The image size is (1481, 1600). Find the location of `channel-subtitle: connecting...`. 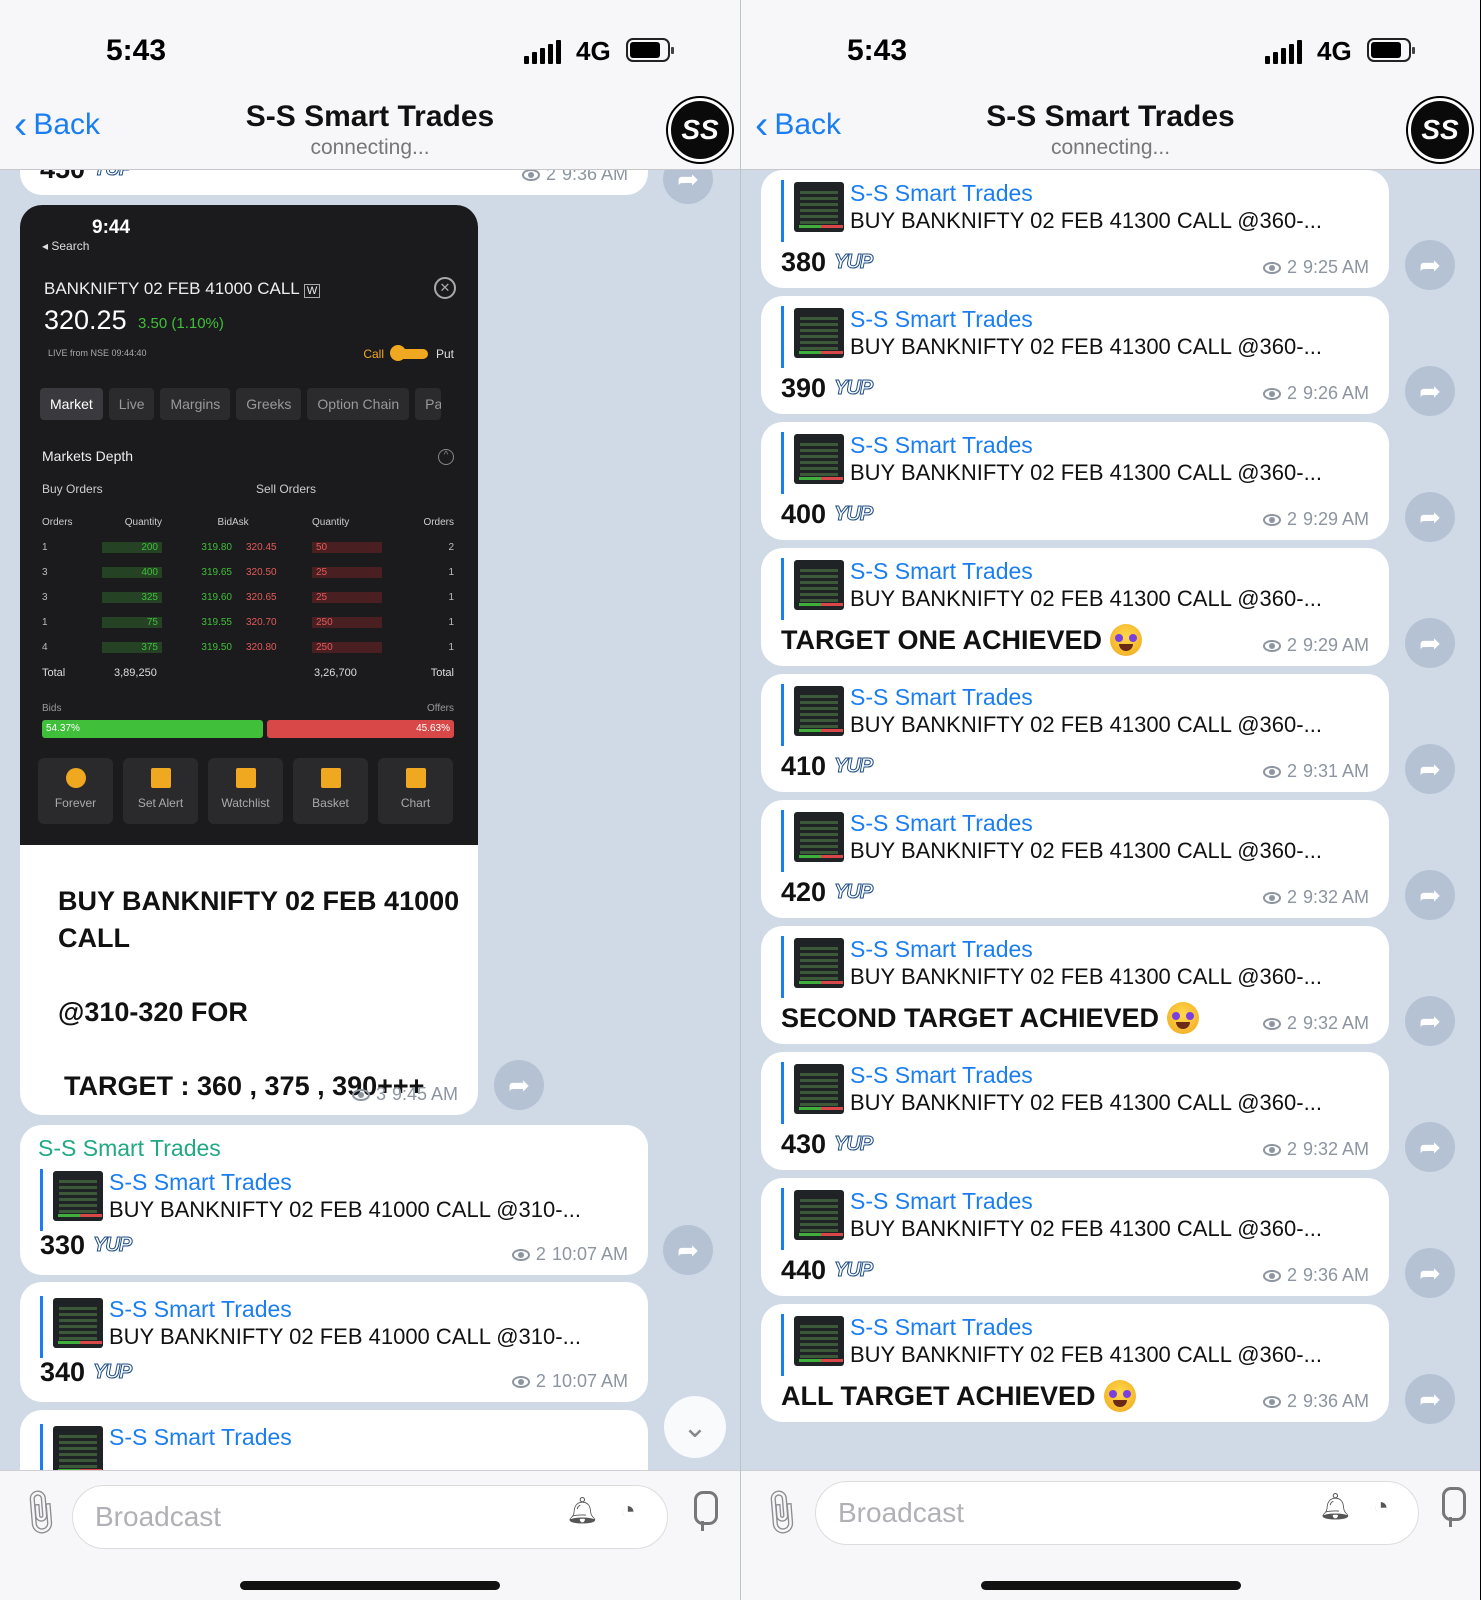

channel-subtitle: connecting... is located at coordinates (370, 147).